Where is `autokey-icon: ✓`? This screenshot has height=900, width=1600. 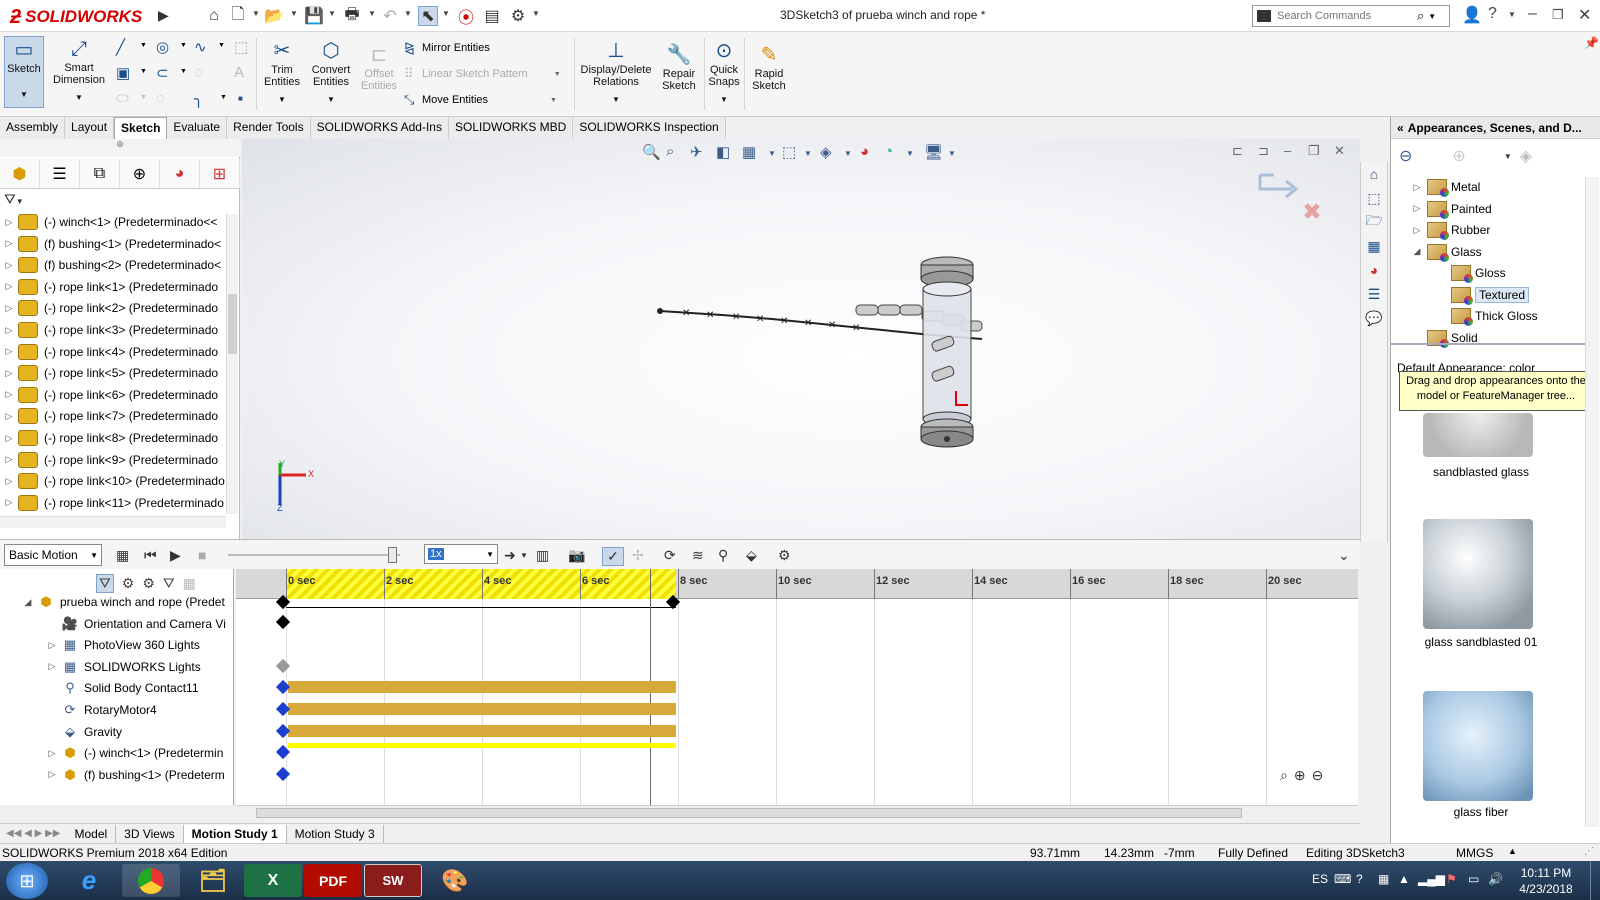
autokey-icon: ✓ is located at coordinates (613, 556).